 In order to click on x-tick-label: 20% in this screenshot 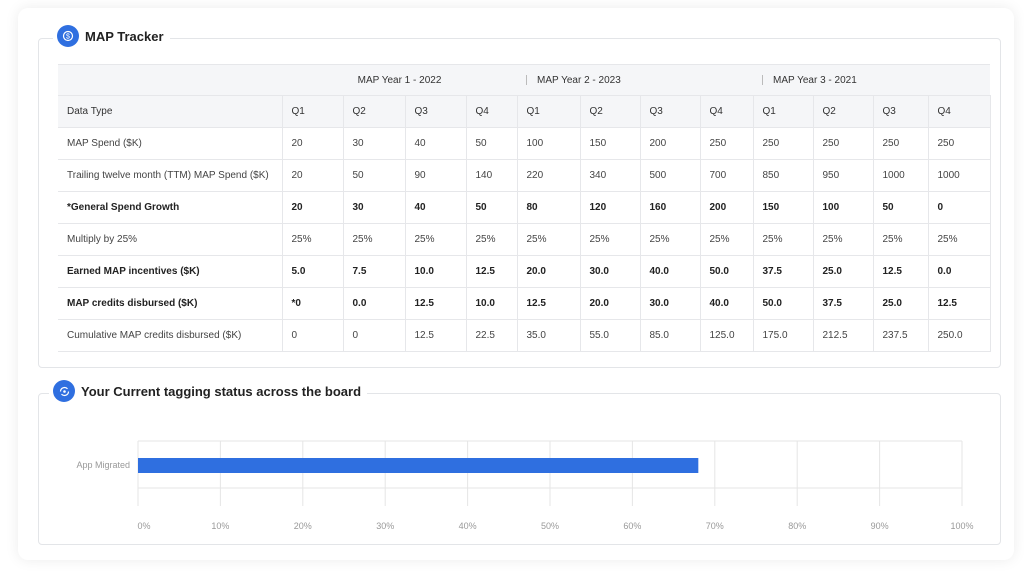, I will do `click(303, 526)`.